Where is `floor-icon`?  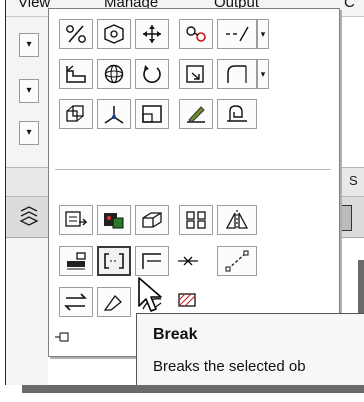 floor-icon is located at coordinates (76, 74).